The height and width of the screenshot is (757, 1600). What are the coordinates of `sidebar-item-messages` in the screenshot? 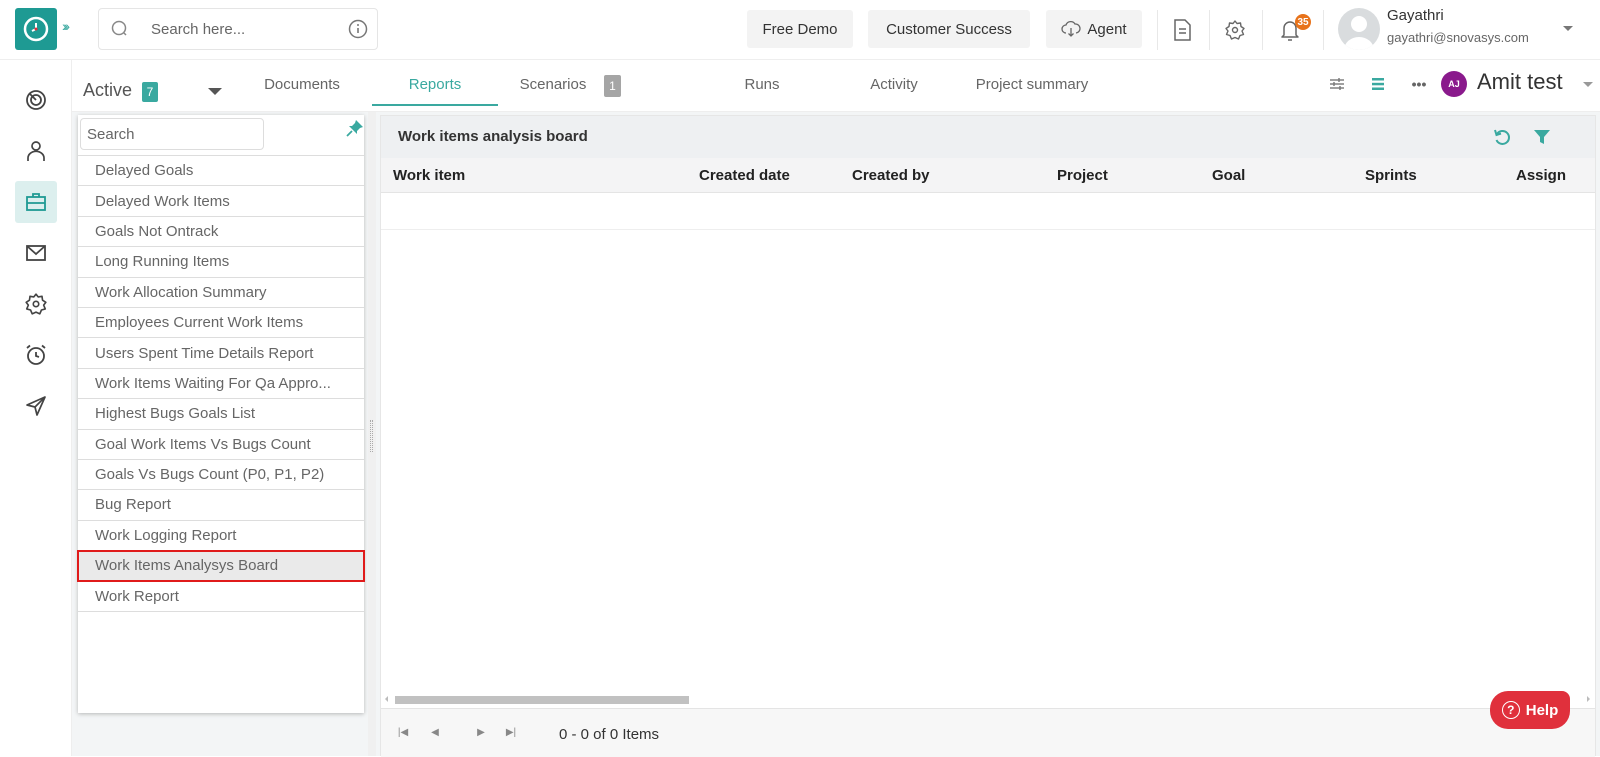 It's located at (36, 253).